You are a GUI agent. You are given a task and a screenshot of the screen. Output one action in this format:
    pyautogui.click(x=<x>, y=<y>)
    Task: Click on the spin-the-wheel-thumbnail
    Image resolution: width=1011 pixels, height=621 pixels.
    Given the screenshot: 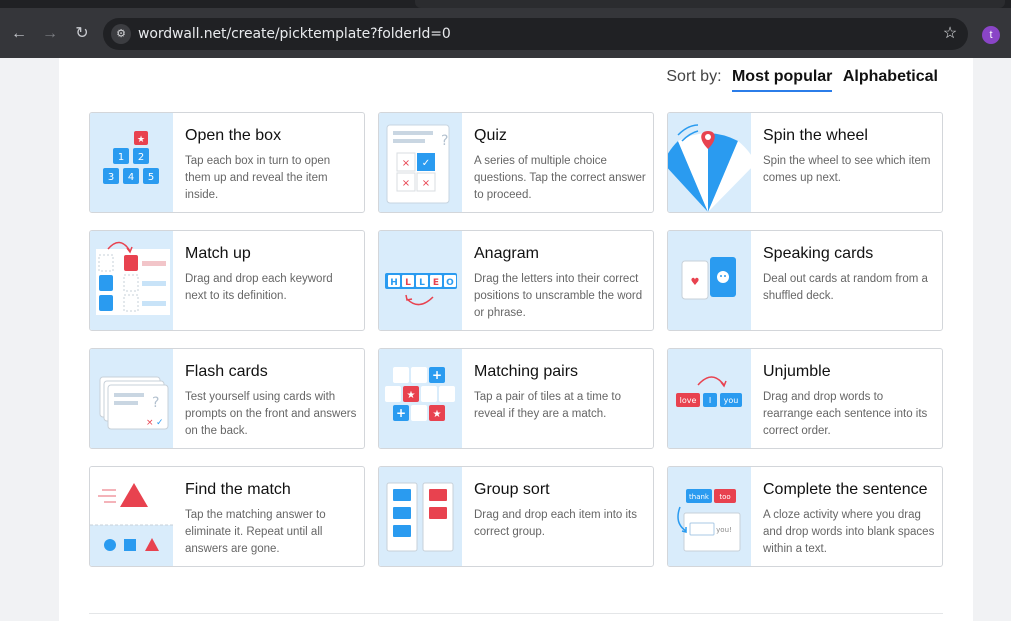 What is the action you would take?
    pyautogui.click(x=709, y=162)
    